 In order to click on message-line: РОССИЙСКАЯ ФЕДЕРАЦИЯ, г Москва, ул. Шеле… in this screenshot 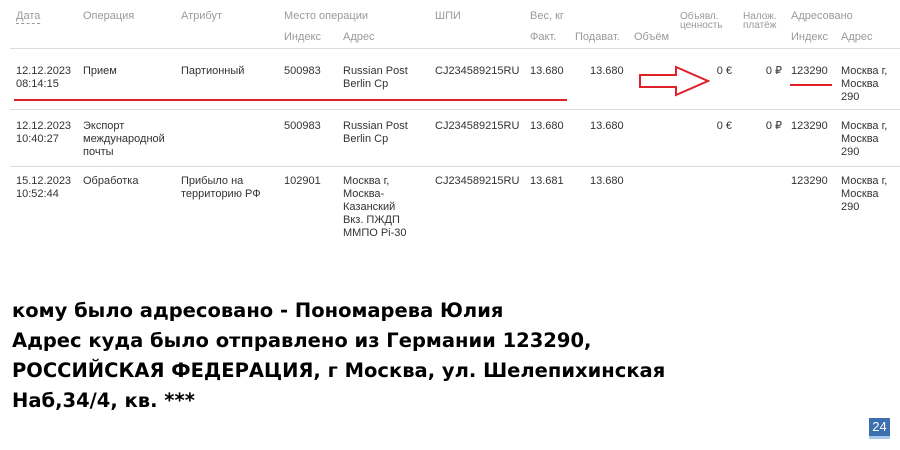, I will do `click(339, 370)`.